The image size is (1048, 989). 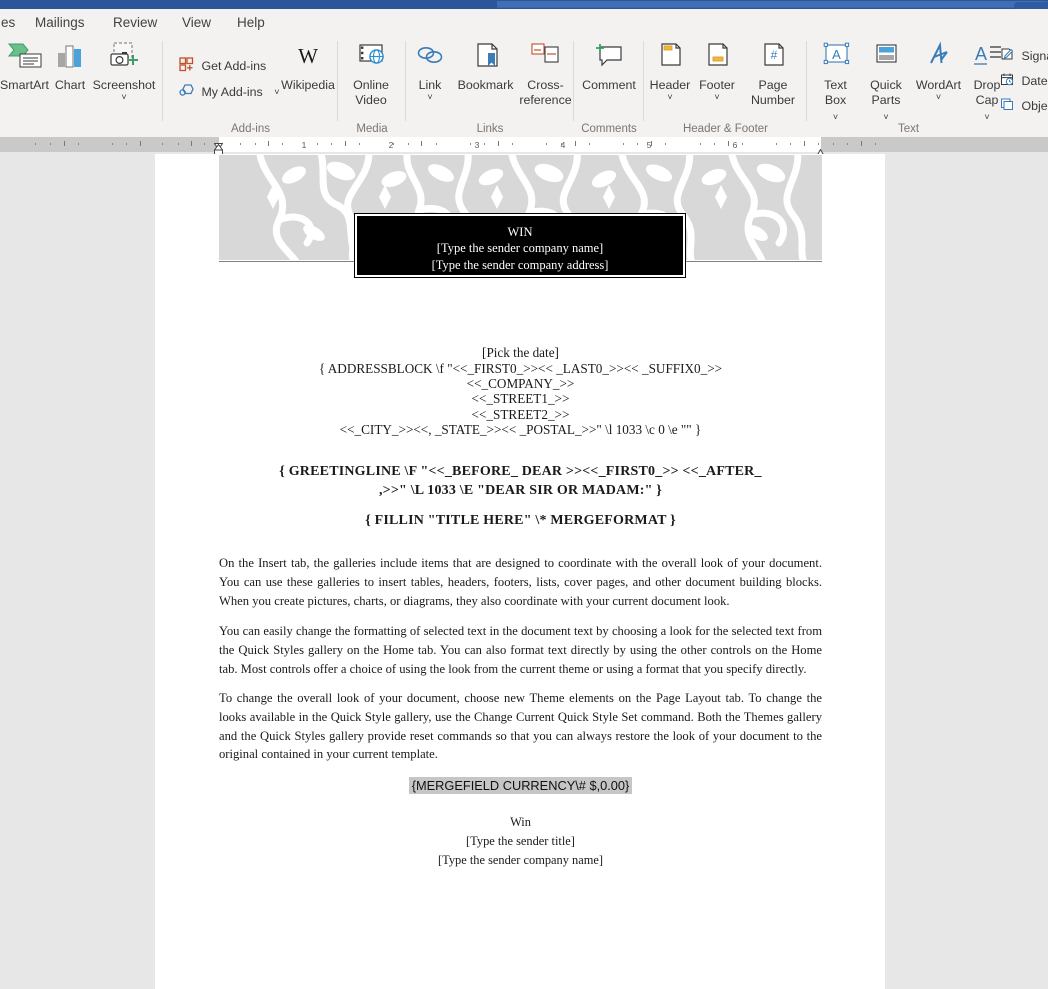 I want to click on sender-company-name-placeholder: [Type the sender company name], so click(x=520, y=248).